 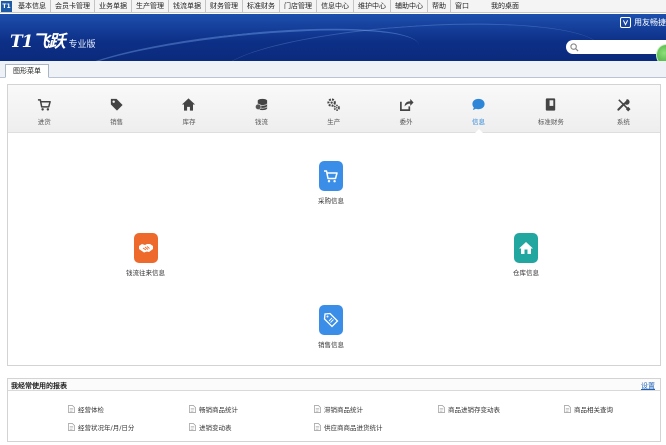 I want to click on nav-purchase: 进货, so click(x=44, y=109).